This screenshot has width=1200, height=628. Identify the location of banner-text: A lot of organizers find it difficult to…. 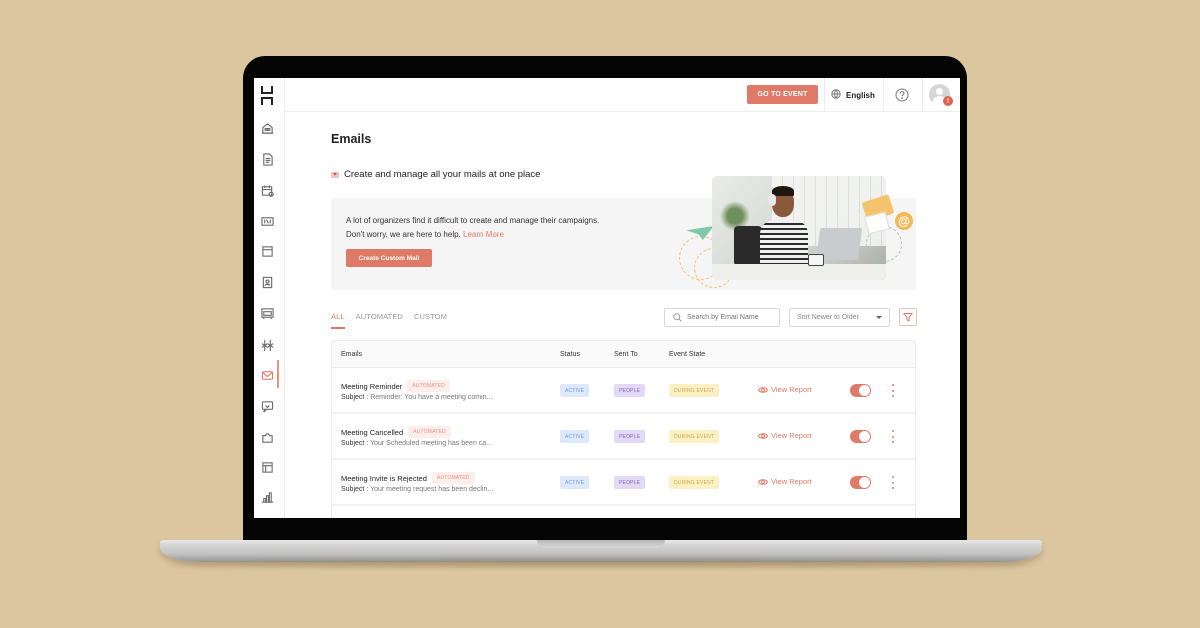
(481, 227).